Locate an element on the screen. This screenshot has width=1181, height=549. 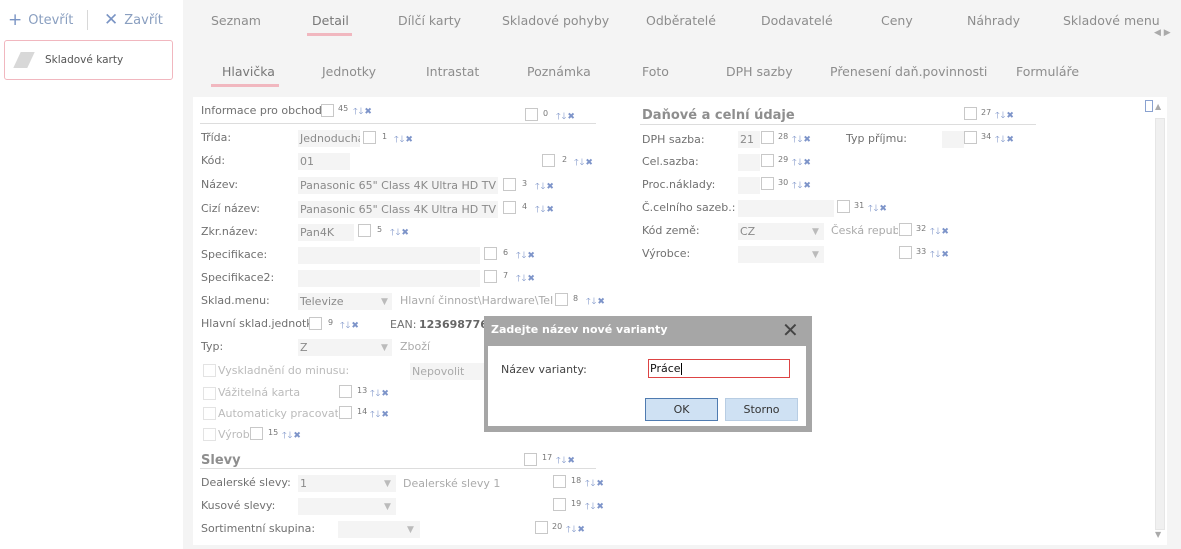
slevy-checkbox is located at coordinates (530, 459).